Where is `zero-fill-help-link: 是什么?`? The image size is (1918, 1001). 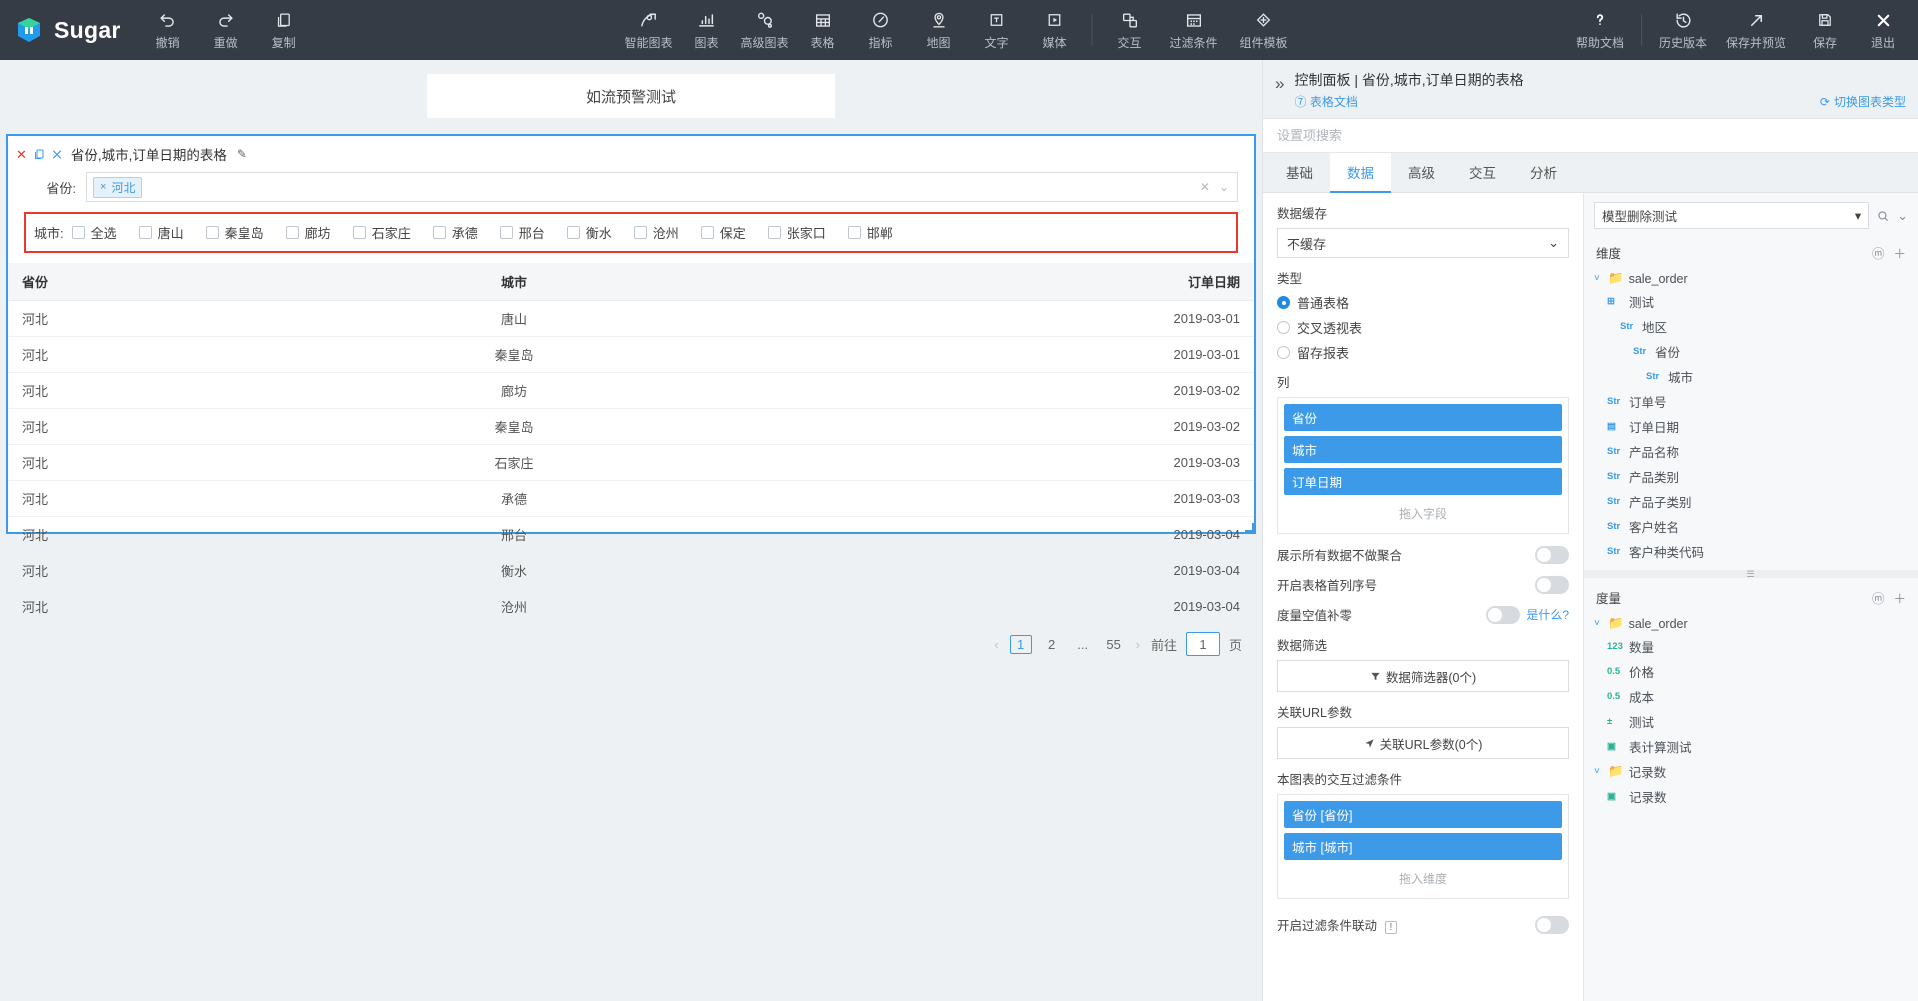
zero-fill-help-link: 是什么? is located at coordinates (1547, 614).